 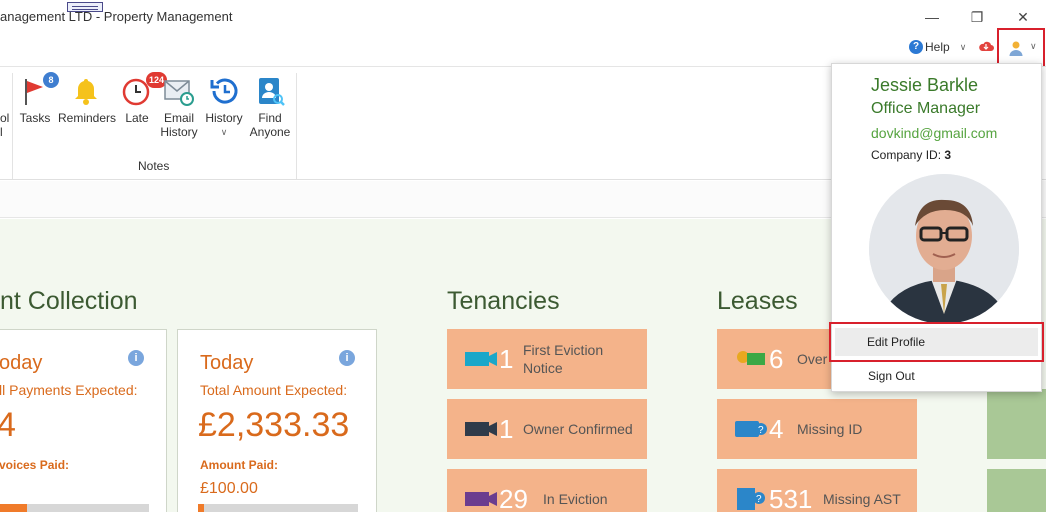 What do you see at coordinates (986, 46) in the screenshot?
I see `cloud-sync-icon` at bounding box center [986, 46].